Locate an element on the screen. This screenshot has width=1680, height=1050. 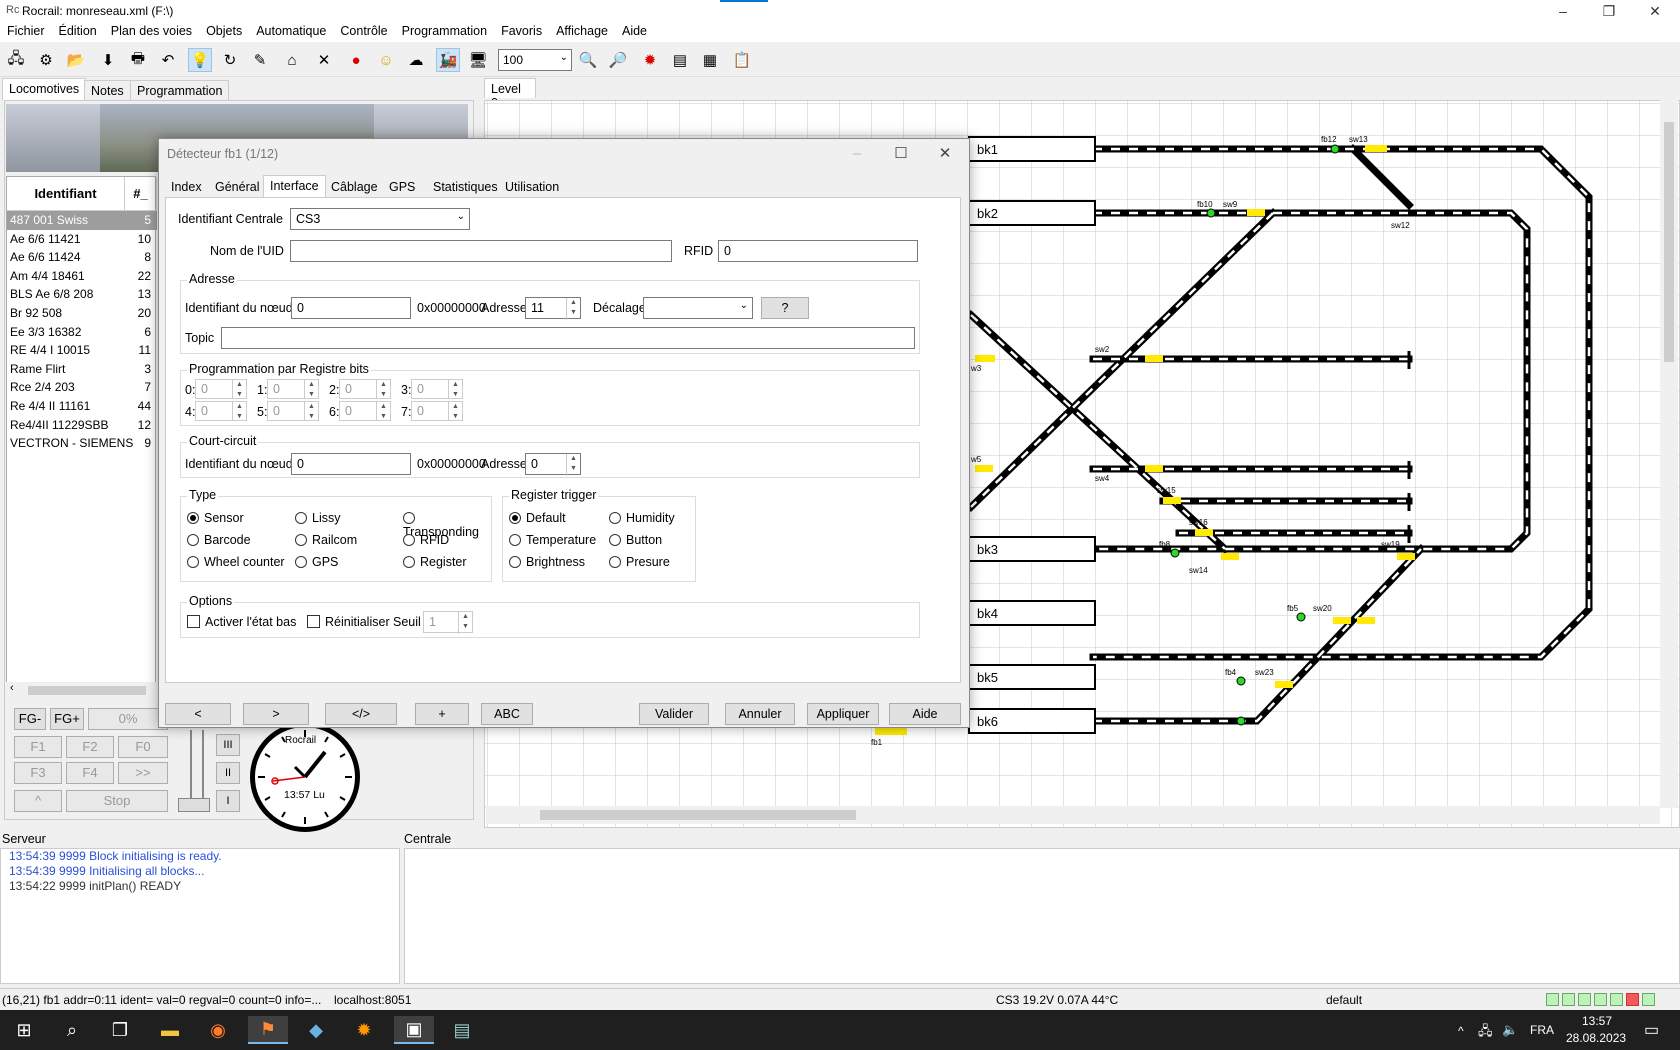
radio-gps: GPS is located at coordinates (316, 562).